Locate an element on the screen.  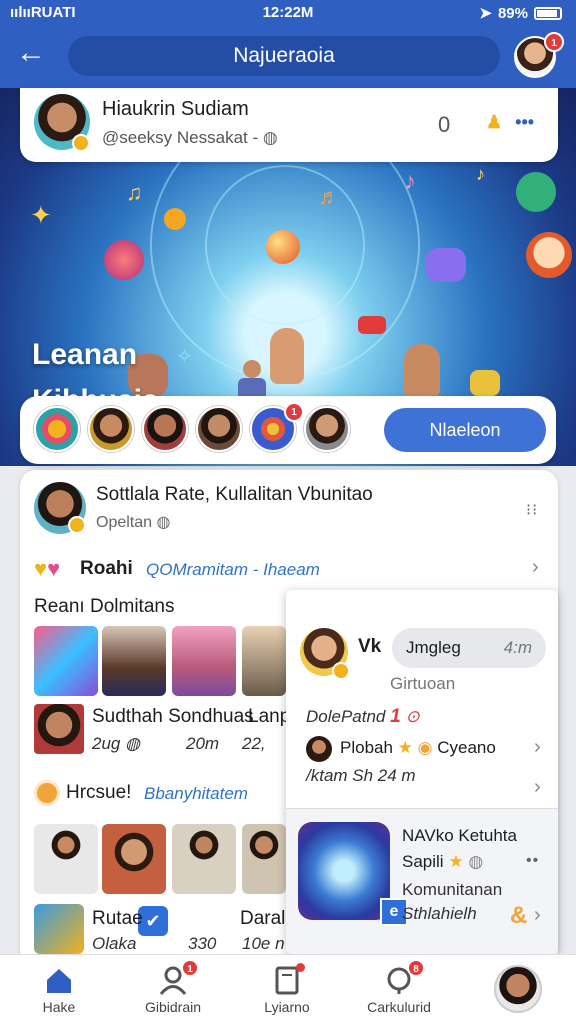
item1-extra: Lanp is located at coordinates (269, 716).